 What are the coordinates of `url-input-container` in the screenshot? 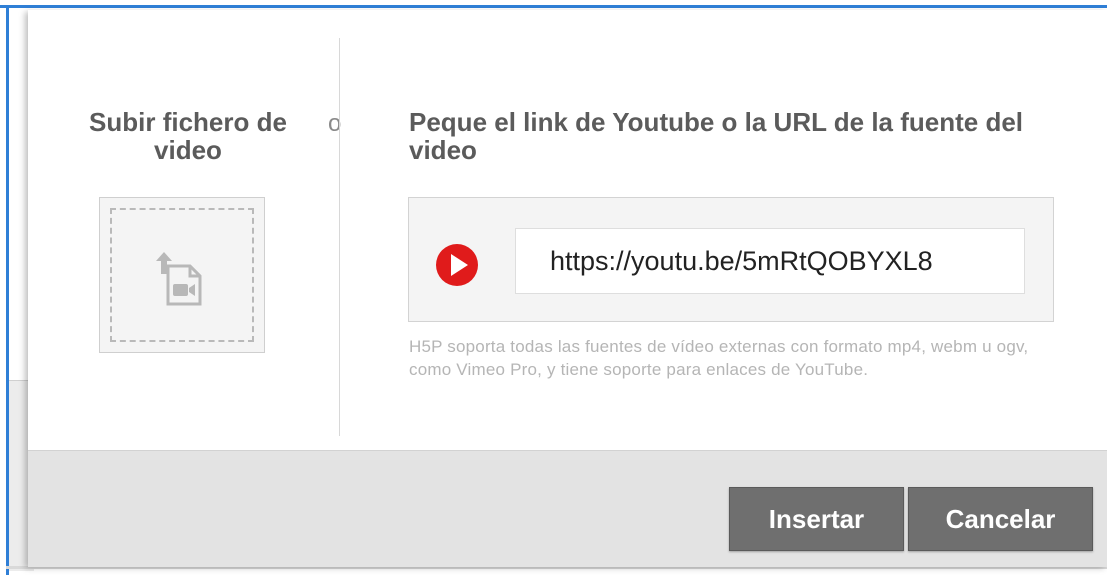 It's located at (731, 259).